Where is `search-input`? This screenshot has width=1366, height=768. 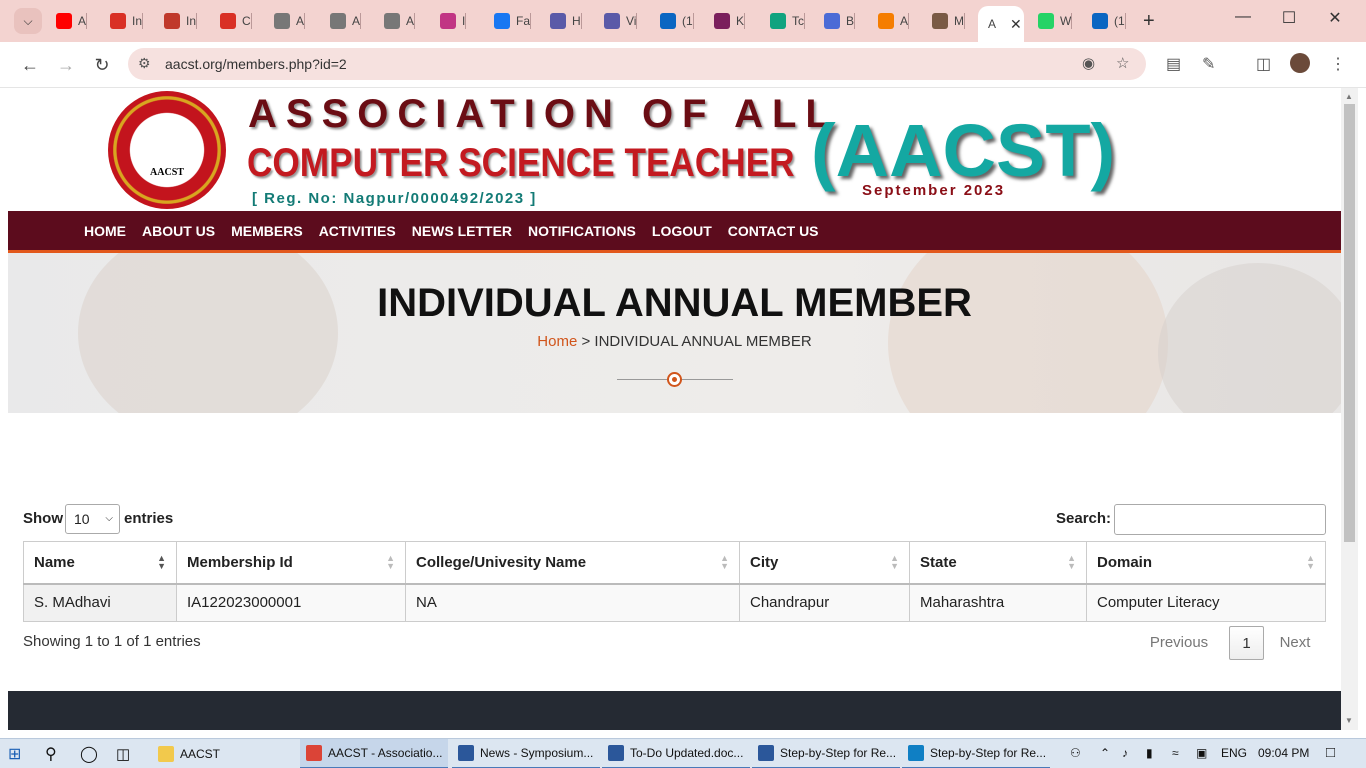
search-input is located at coordinates (1220, 519).